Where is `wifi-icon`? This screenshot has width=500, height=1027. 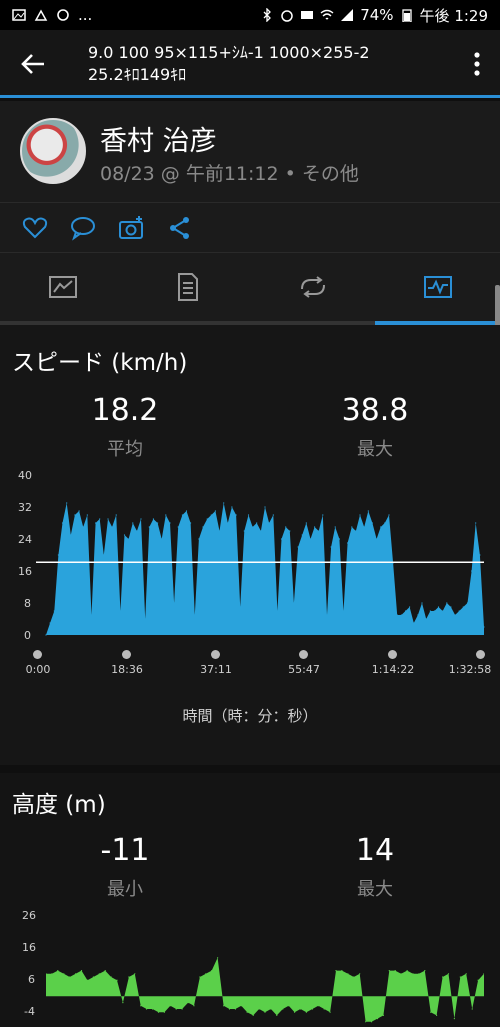
wifi-icon is located at coordinates (327, 15).